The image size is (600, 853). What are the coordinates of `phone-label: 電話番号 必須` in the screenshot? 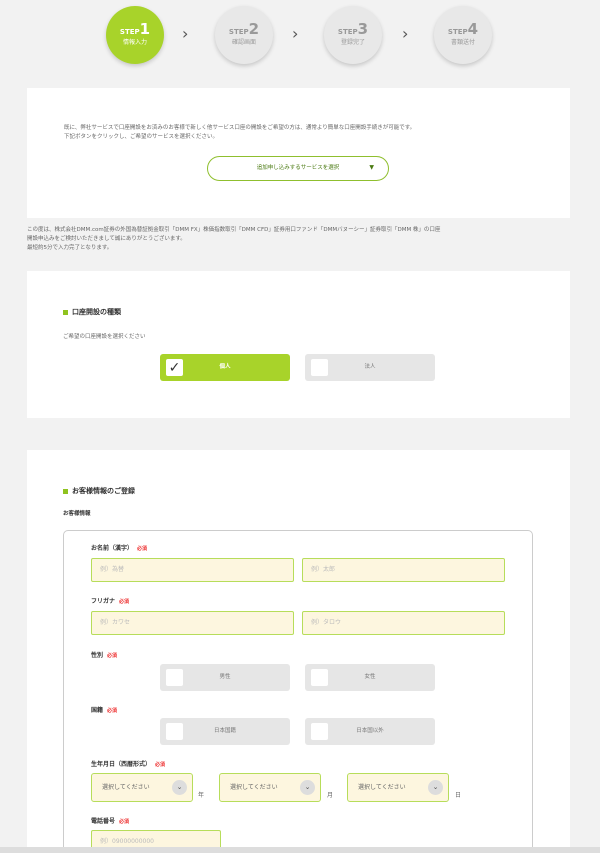 It's located at (110, 820).